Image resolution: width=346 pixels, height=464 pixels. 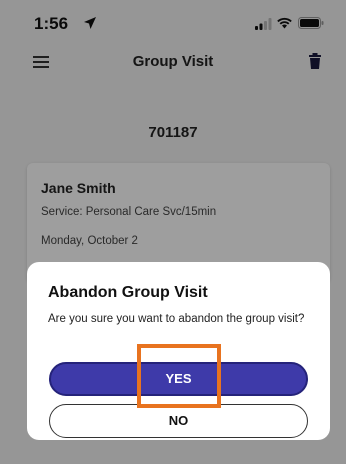 I want to click on highlight-box, so click(x=179, y=376).